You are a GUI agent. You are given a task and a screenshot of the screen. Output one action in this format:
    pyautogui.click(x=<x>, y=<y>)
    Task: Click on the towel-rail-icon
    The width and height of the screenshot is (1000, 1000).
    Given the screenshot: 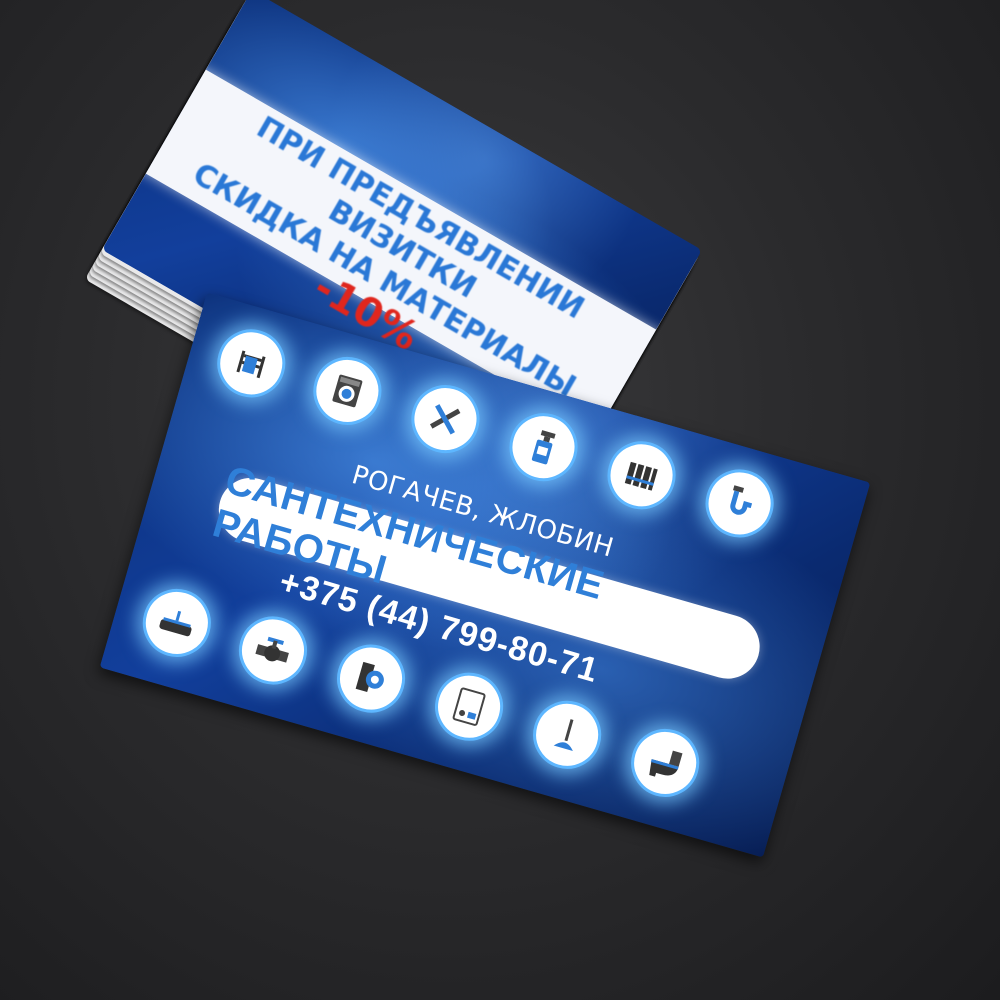 What is the action you would take?
    pyautogui.click(x=251, y=363)
    